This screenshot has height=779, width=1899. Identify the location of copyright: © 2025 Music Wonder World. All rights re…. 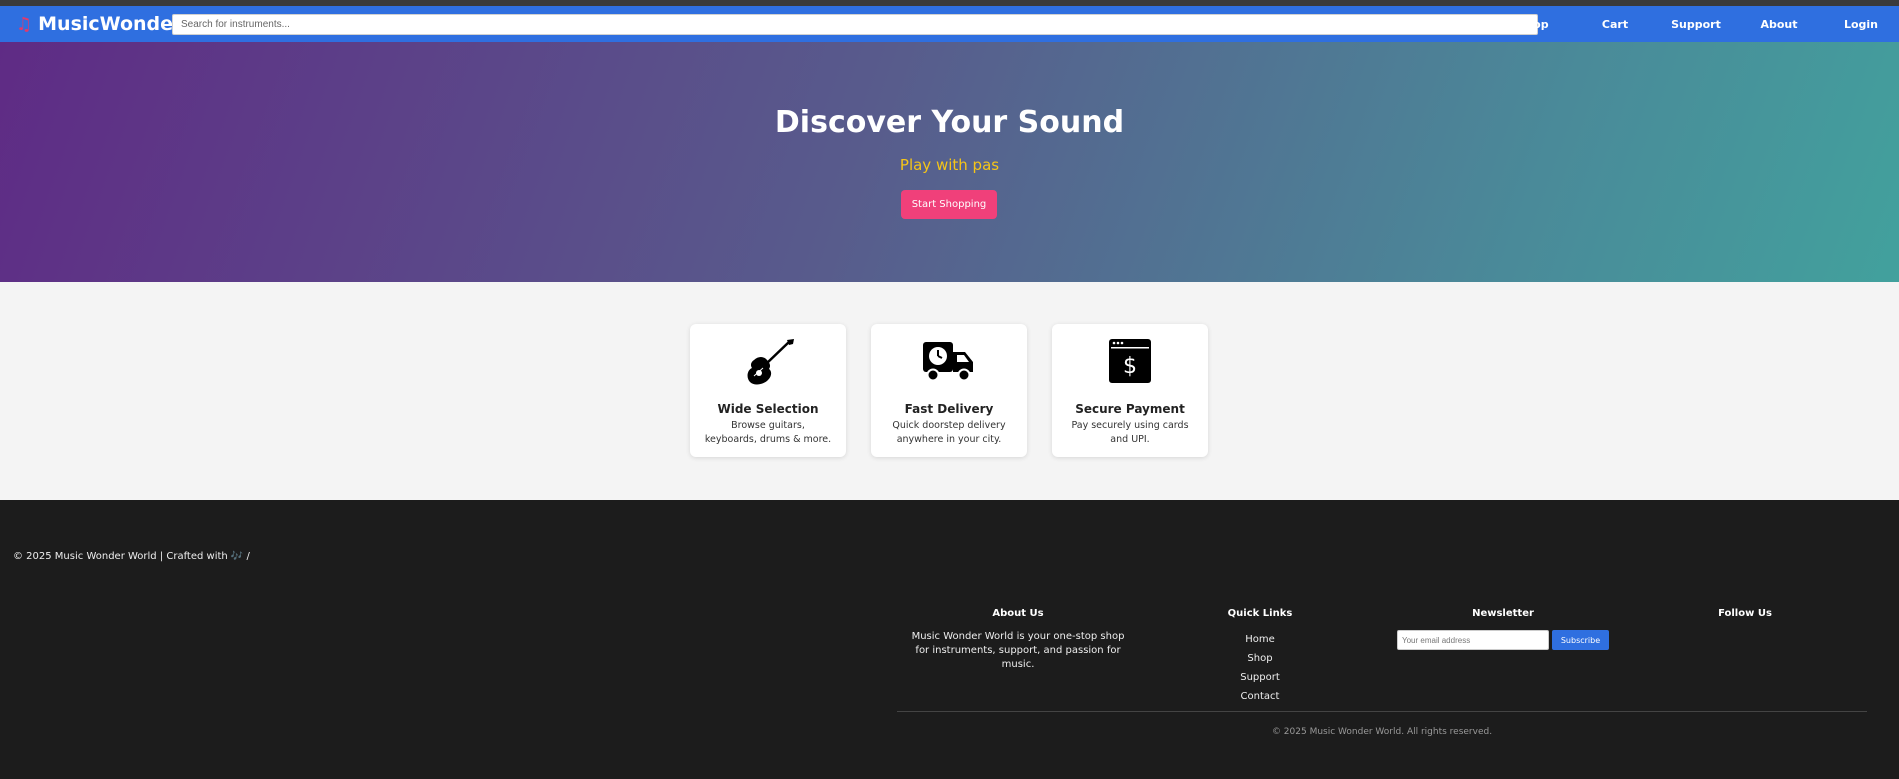
(1382, 732).